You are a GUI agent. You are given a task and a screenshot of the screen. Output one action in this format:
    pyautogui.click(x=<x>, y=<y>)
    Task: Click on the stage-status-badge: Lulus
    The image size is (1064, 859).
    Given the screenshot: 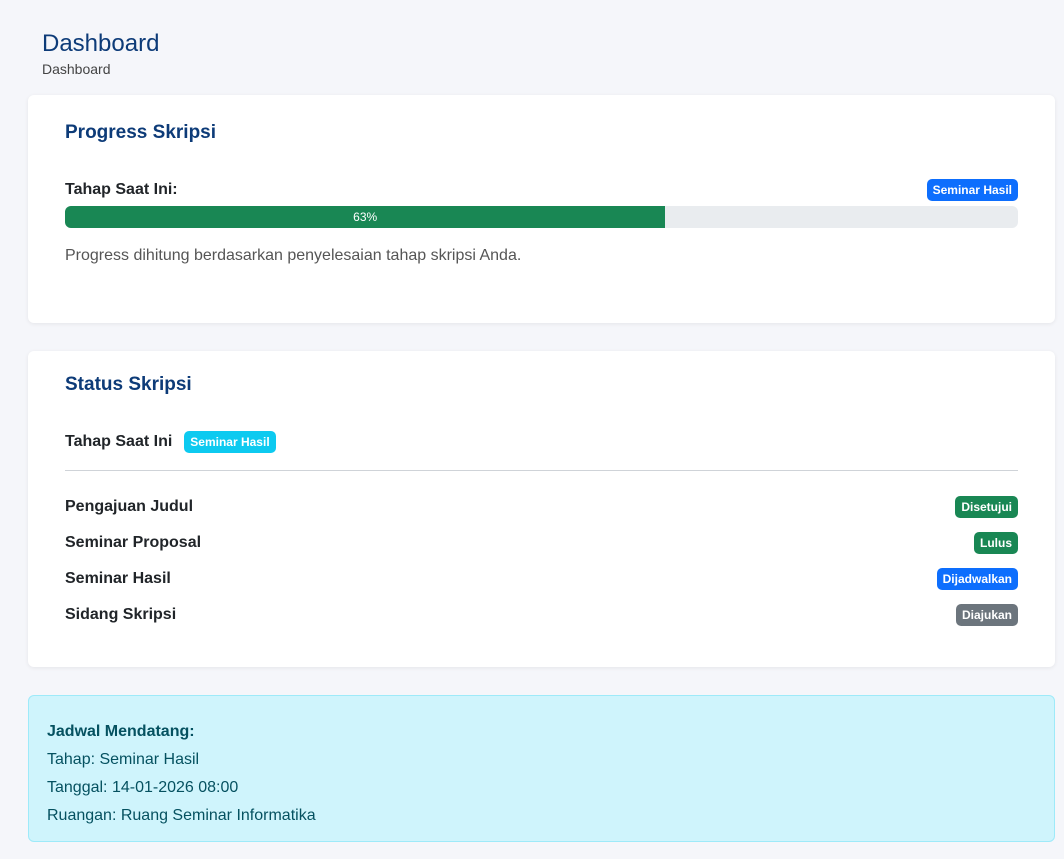 What is the action you would take?
    pyautogui.click(x=996, y=543)
    